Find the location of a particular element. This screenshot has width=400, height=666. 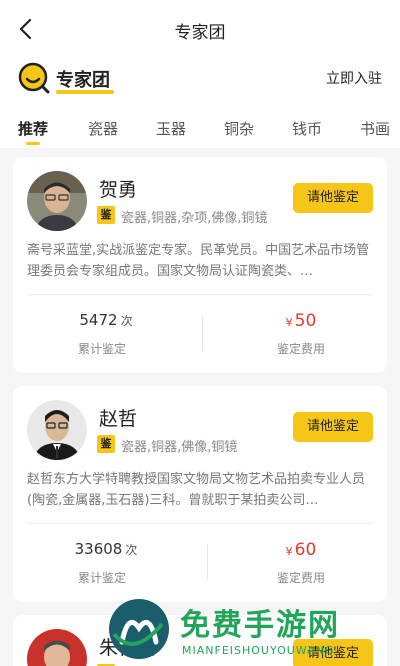

join-button: 立即入驻 is located at coordinates (354, 78).